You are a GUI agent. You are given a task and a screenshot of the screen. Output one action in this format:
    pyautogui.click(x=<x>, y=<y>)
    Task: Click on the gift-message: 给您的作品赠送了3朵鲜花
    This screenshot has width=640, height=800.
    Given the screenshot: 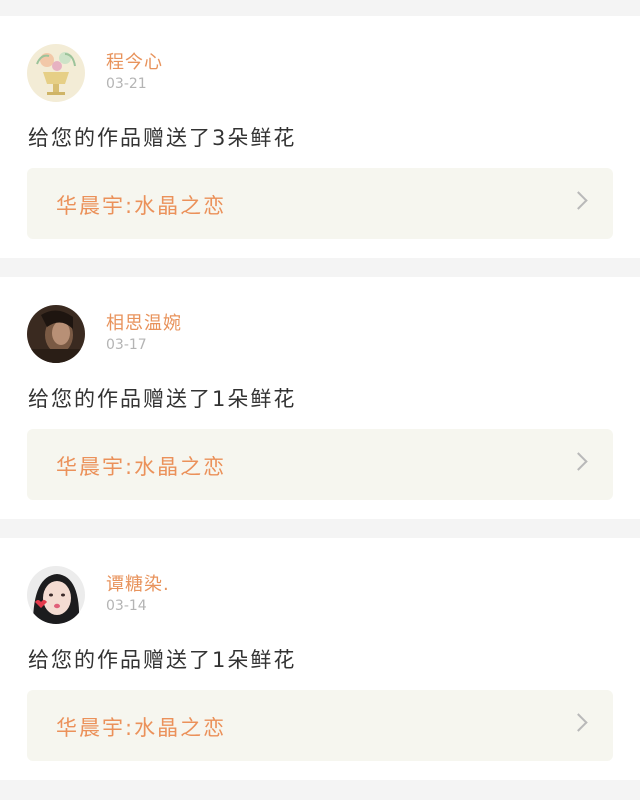 What is the action you would take?
    pyautogui.click(x=162, y=138)
    